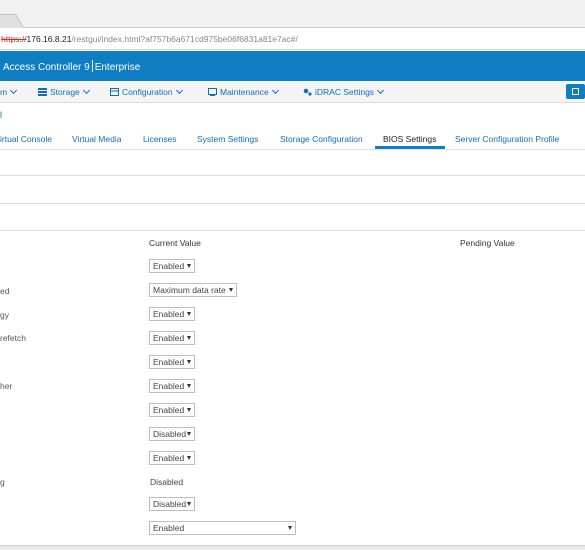  Describe the element at coordinates (5, 291) in the screenshot. I see `attribute-label: ed` at that location.